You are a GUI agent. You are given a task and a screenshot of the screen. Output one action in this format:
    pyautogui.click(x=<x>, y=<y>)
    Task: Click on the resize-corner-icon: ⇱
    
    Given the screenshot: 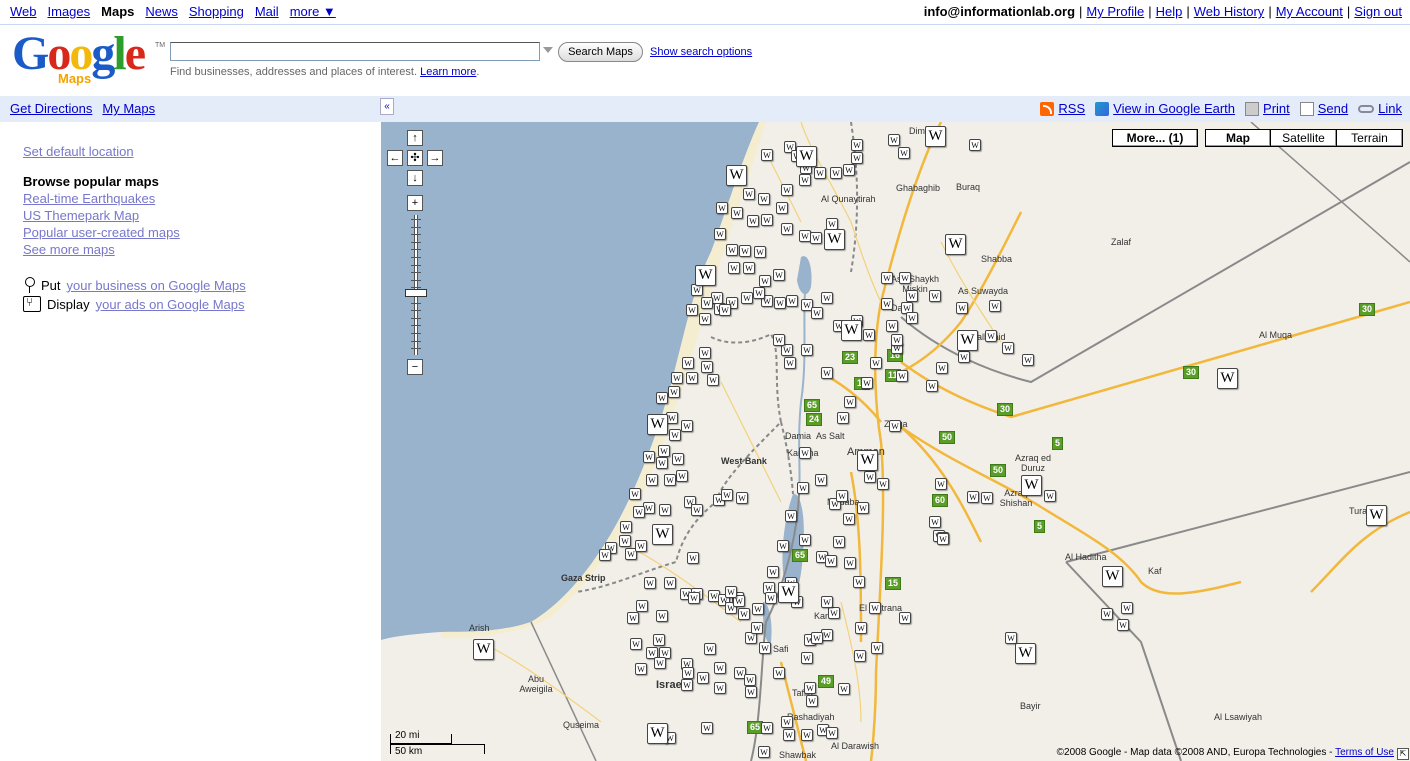 What is the action you would take?
    pyautogui.click(x=1403, y=754)
    